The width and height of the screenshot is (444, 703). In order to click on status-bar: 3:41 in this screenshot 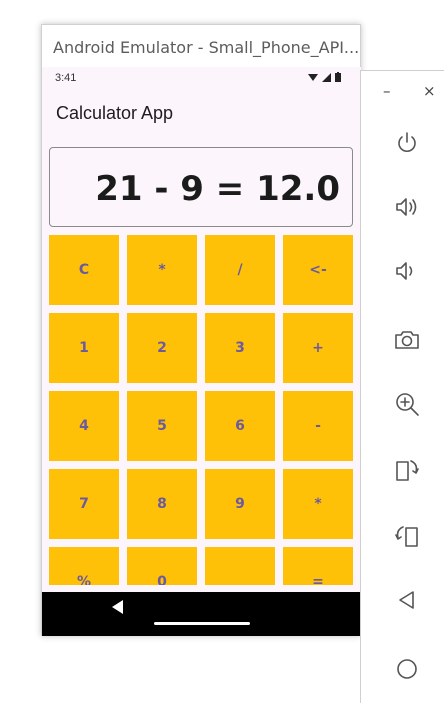, I will do `click(201, 79)`.